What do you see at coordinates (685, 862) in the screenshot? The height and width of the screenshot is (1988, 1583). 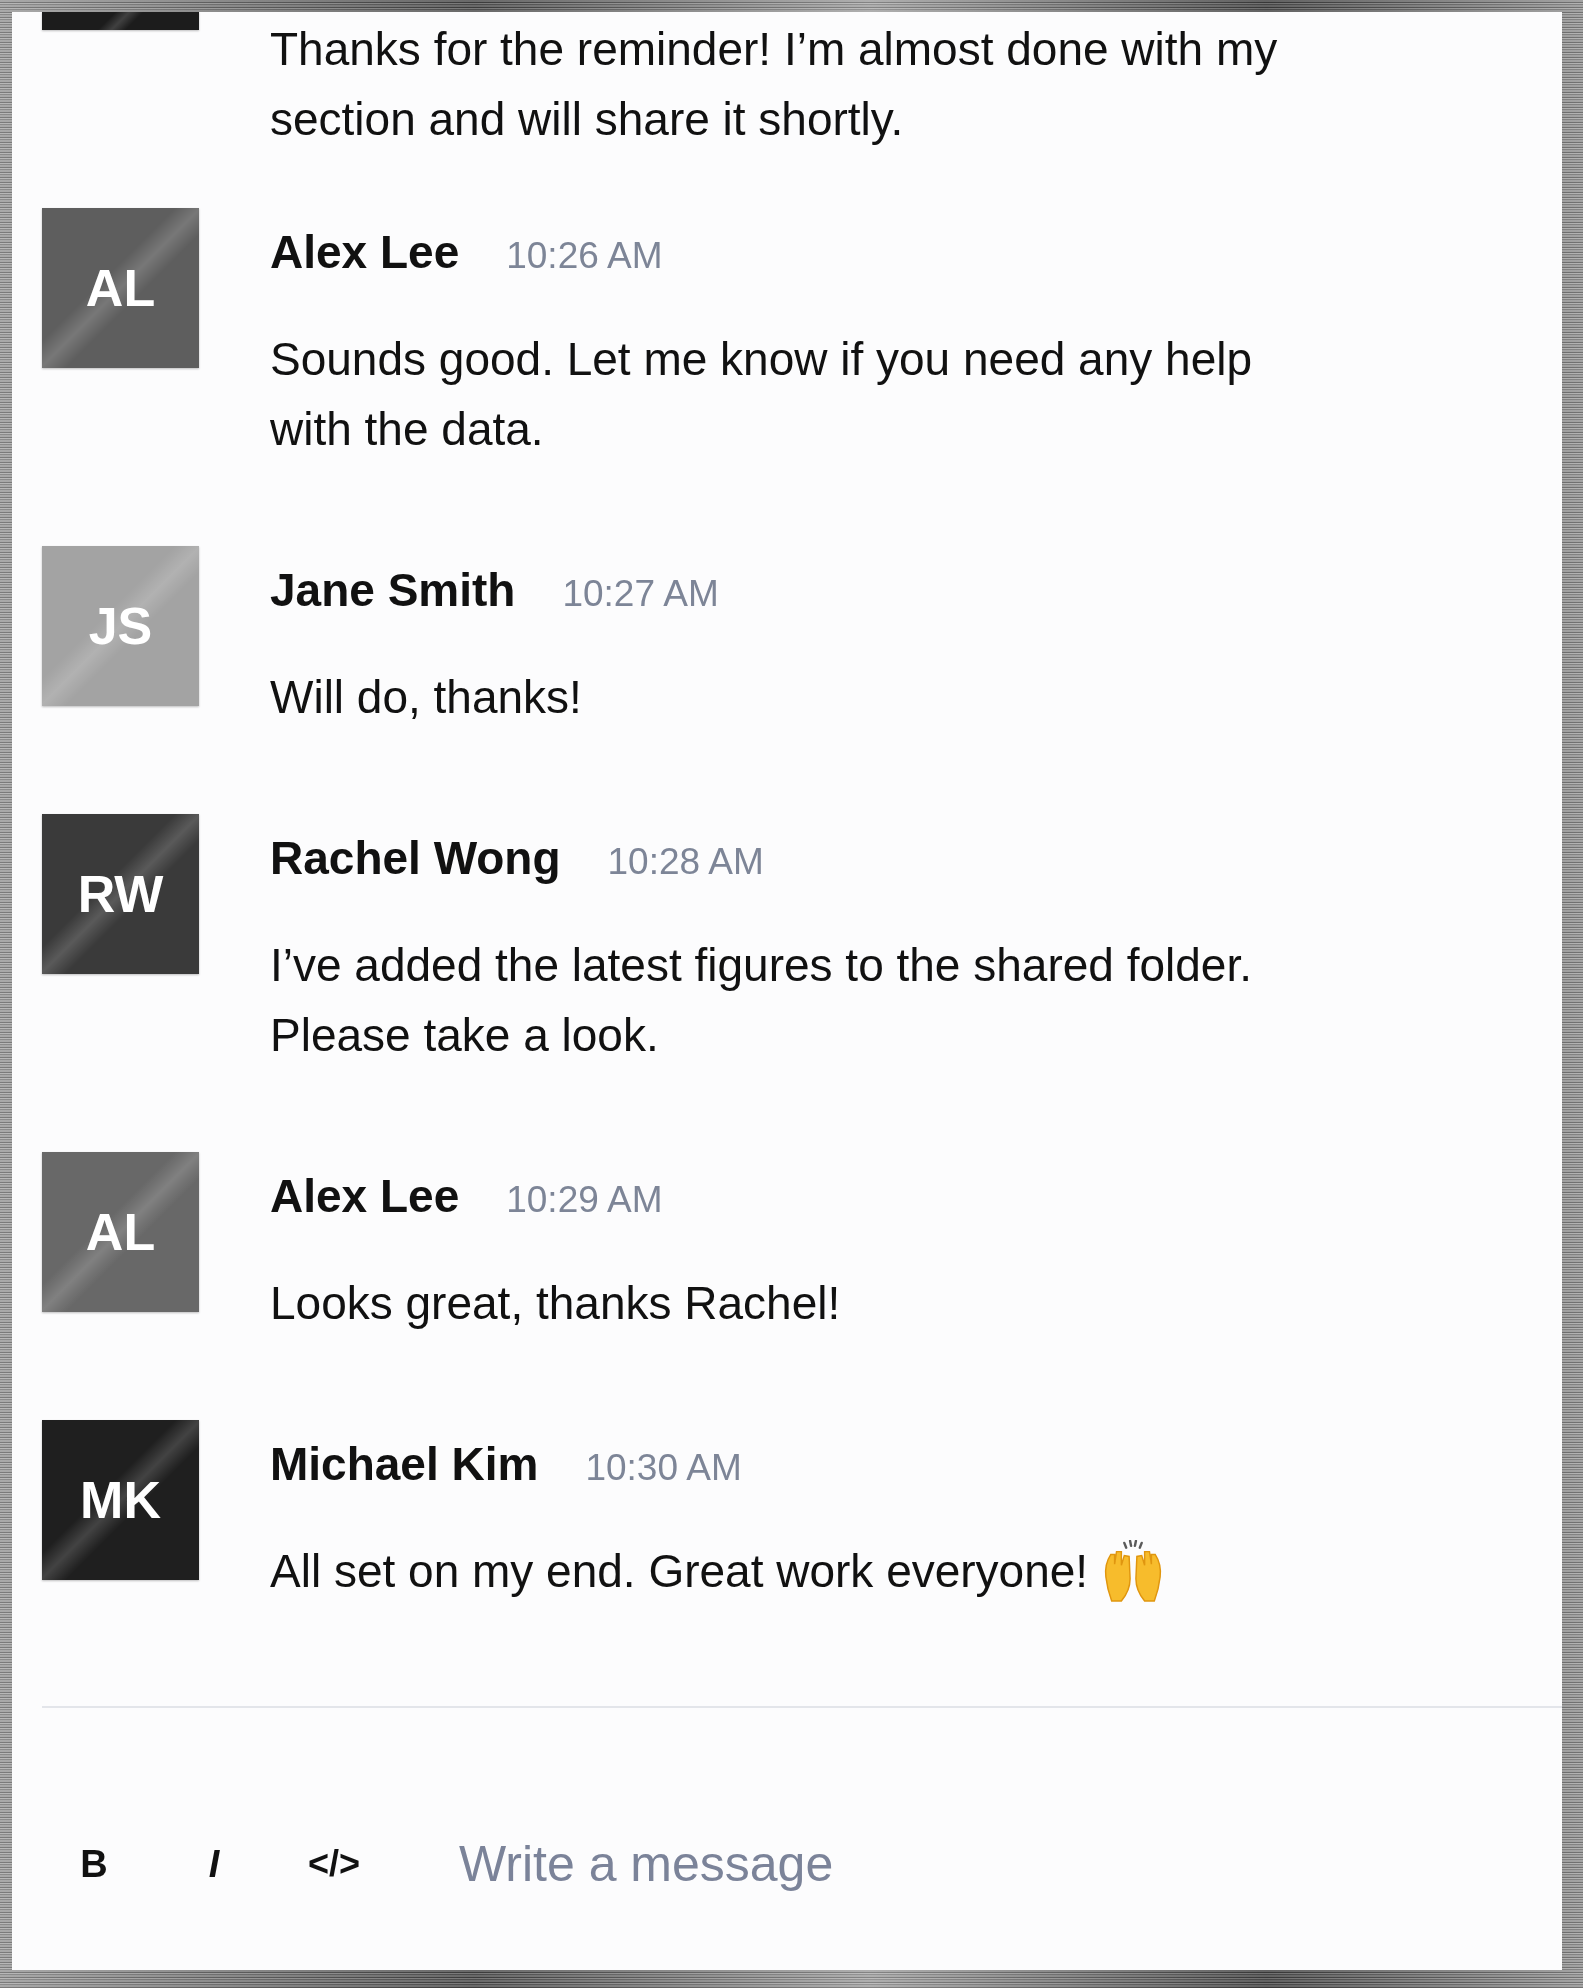 I see `message-time: 10:28 AM` at bounding box center [685, 862].